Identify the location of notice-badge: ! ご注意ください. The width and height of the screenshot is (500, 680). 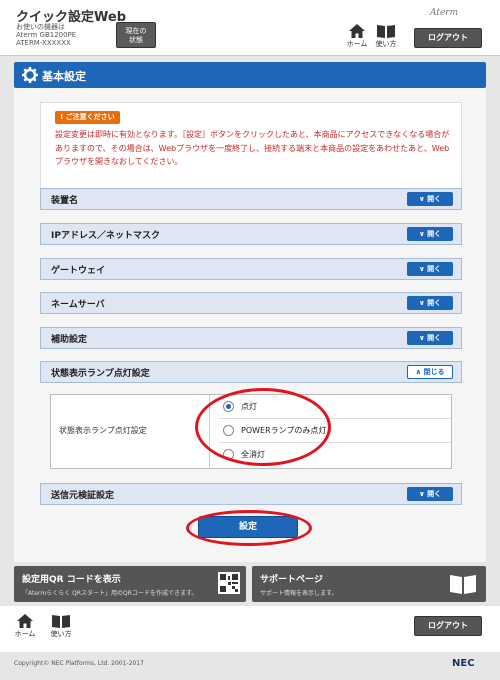
(87, 117).